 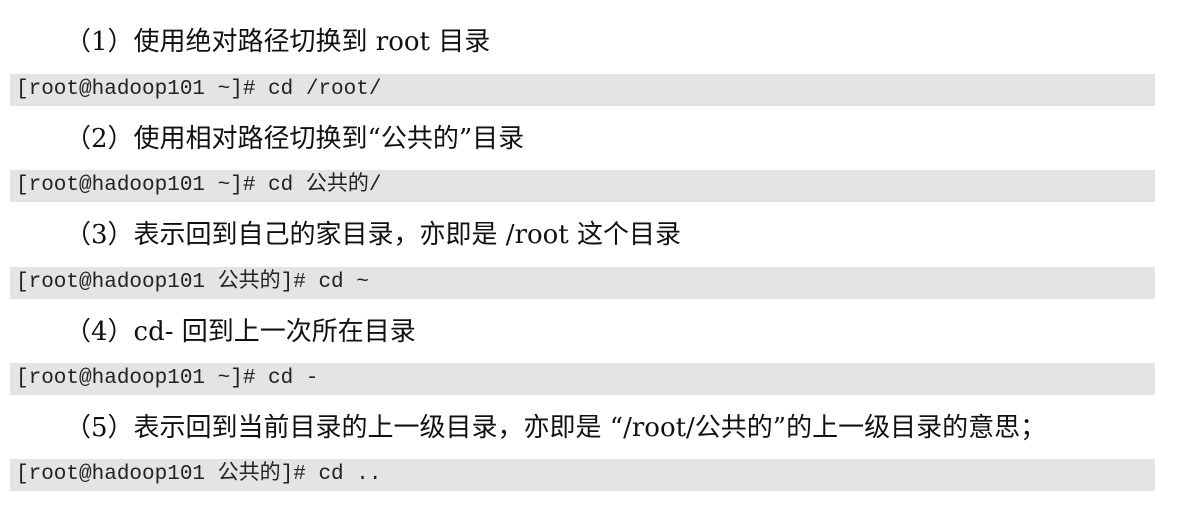 I want to click on step-5-command-block: [root@hadoop101 公共的]# cd .., so click(x=582, y=475).